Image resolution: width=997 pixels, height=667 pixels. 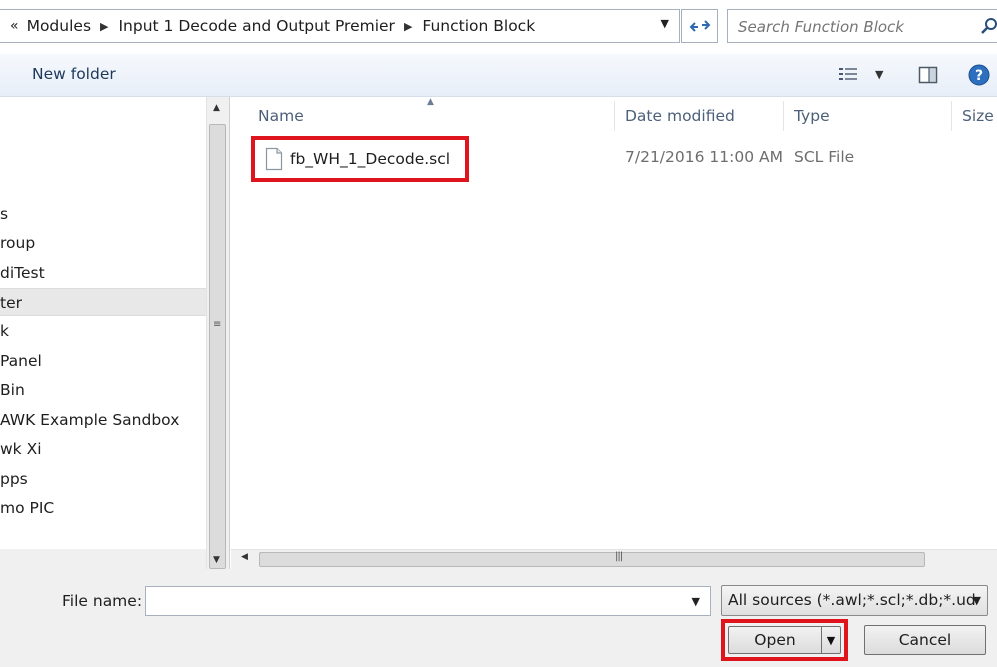 I want to click on horizontal-scrollbar: ◀ |||, so click(x=614, y=559).